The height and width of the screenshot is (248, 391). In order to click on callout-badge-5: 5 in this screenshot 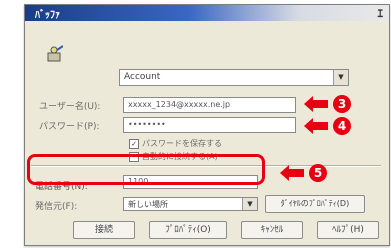, I will do `click(318, 173)`.